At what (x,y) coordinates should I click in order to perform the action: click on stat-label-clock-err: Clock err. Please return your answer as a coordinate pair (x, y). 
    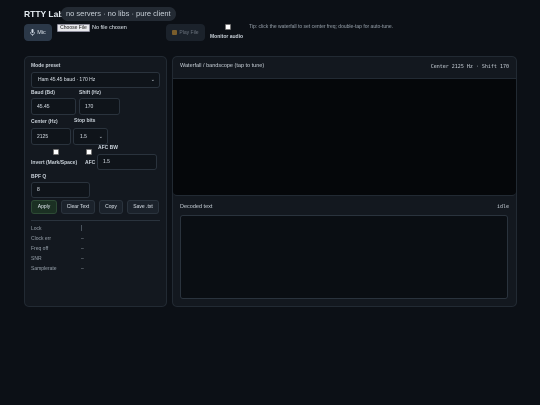
    Looking at the image, I should click on (41, 239).